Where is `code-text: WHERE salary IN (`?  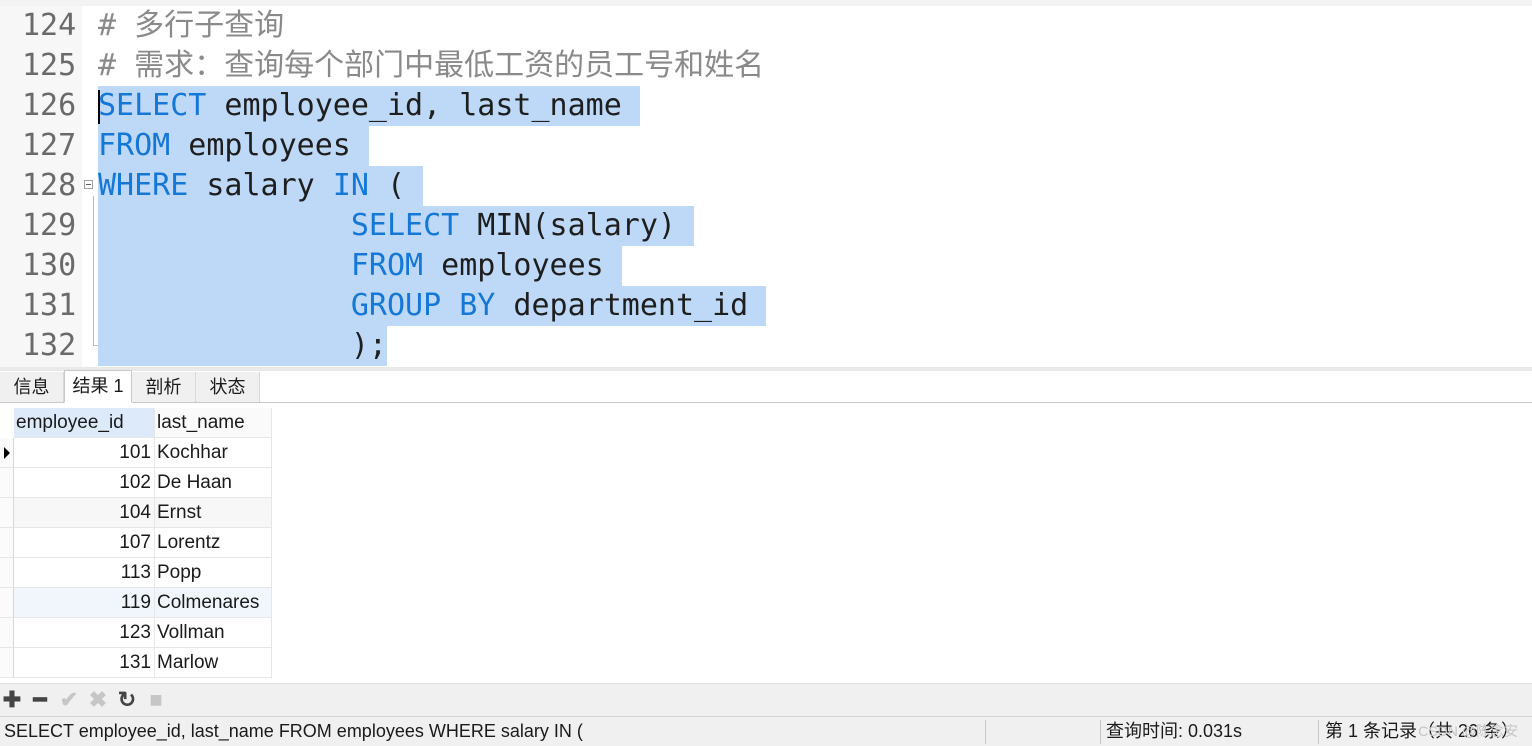 code-text: WHERE salary IN ( is located at coordinates (261, 186).